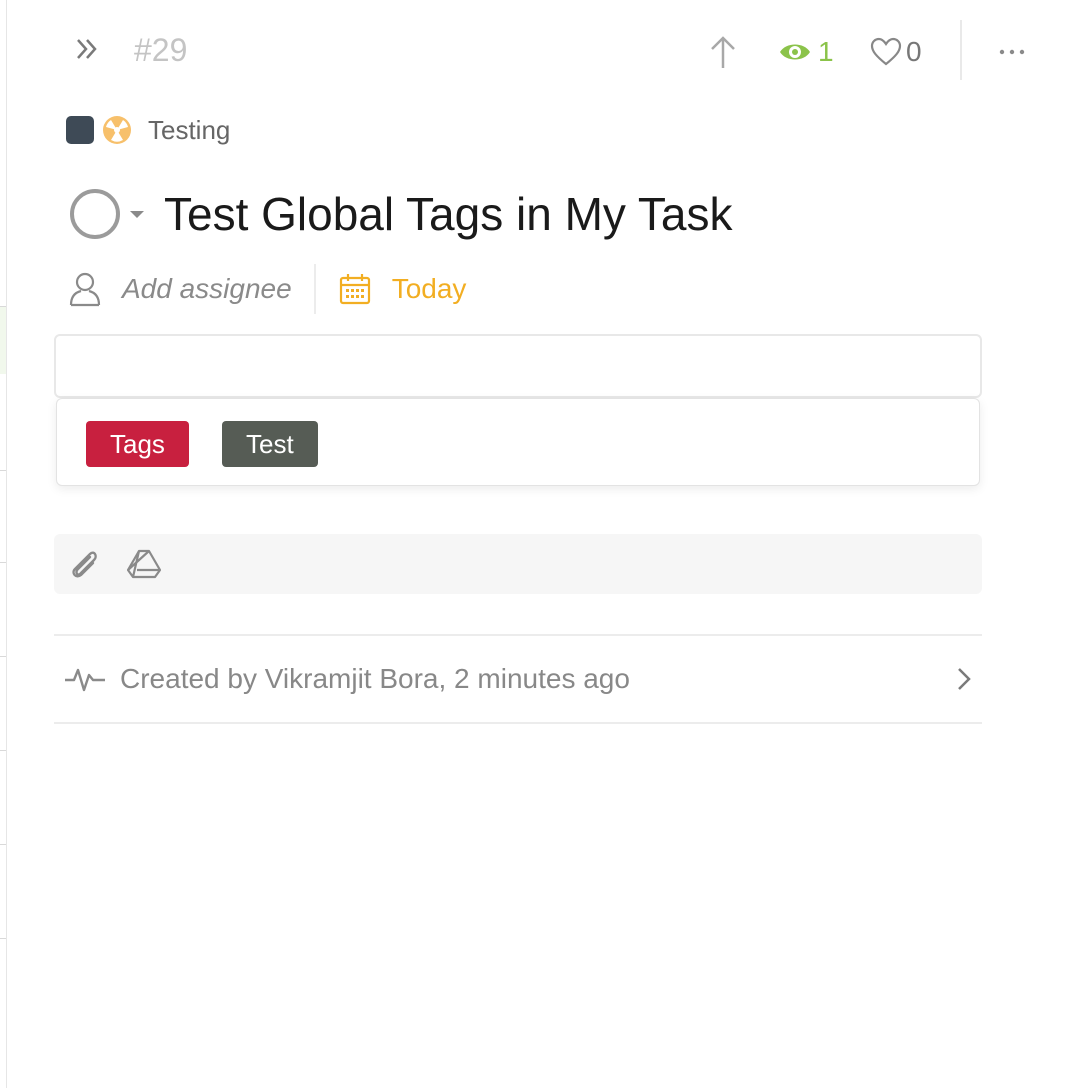 The image size is (1080, 1088). I want to click on activity-log-row: Created by Vikramjit Bora, 2 minutes ago, so click(518, 679).